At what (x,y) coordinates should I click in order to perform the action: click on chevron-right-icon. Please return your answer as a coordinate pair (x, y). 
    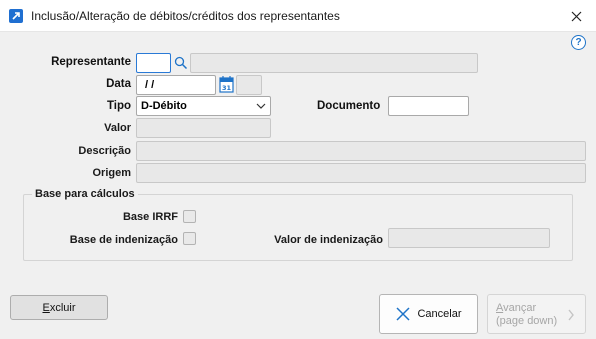
    Looking at the image, I should click on (571, 315).